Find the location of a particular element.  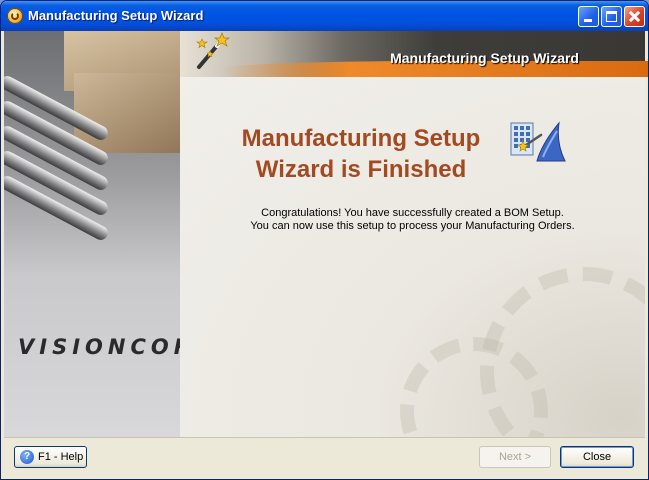

help-button: ? F1 - Help is located at coordinates (50, 457).